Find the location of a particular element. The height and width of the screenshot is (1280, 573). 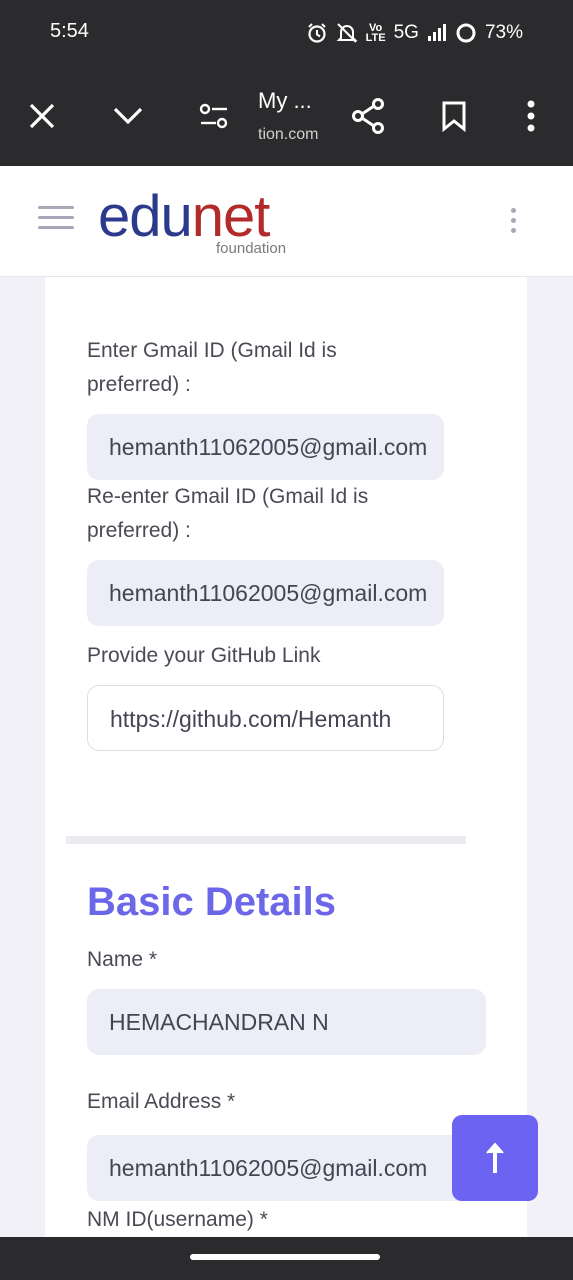

battery-icon is located at coordinates (466, 33).